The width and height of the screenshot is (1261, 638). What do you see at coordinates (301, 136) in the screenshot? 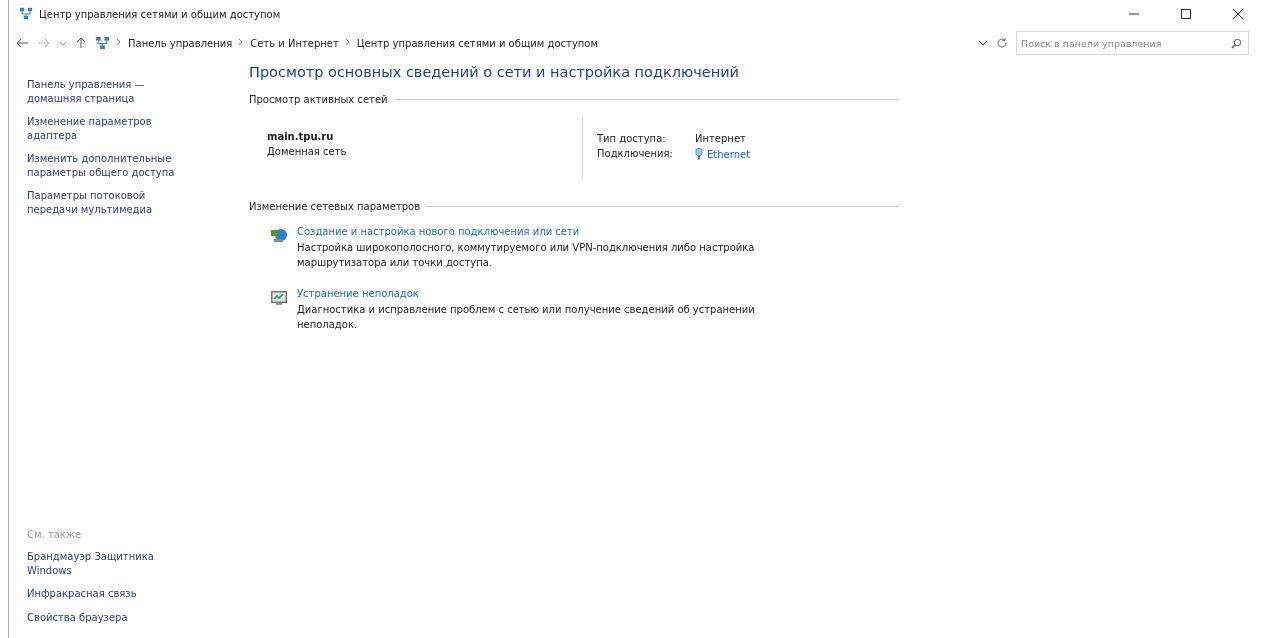
I see `network-name: main.tpu.ru` at bounding box center [301, 136].